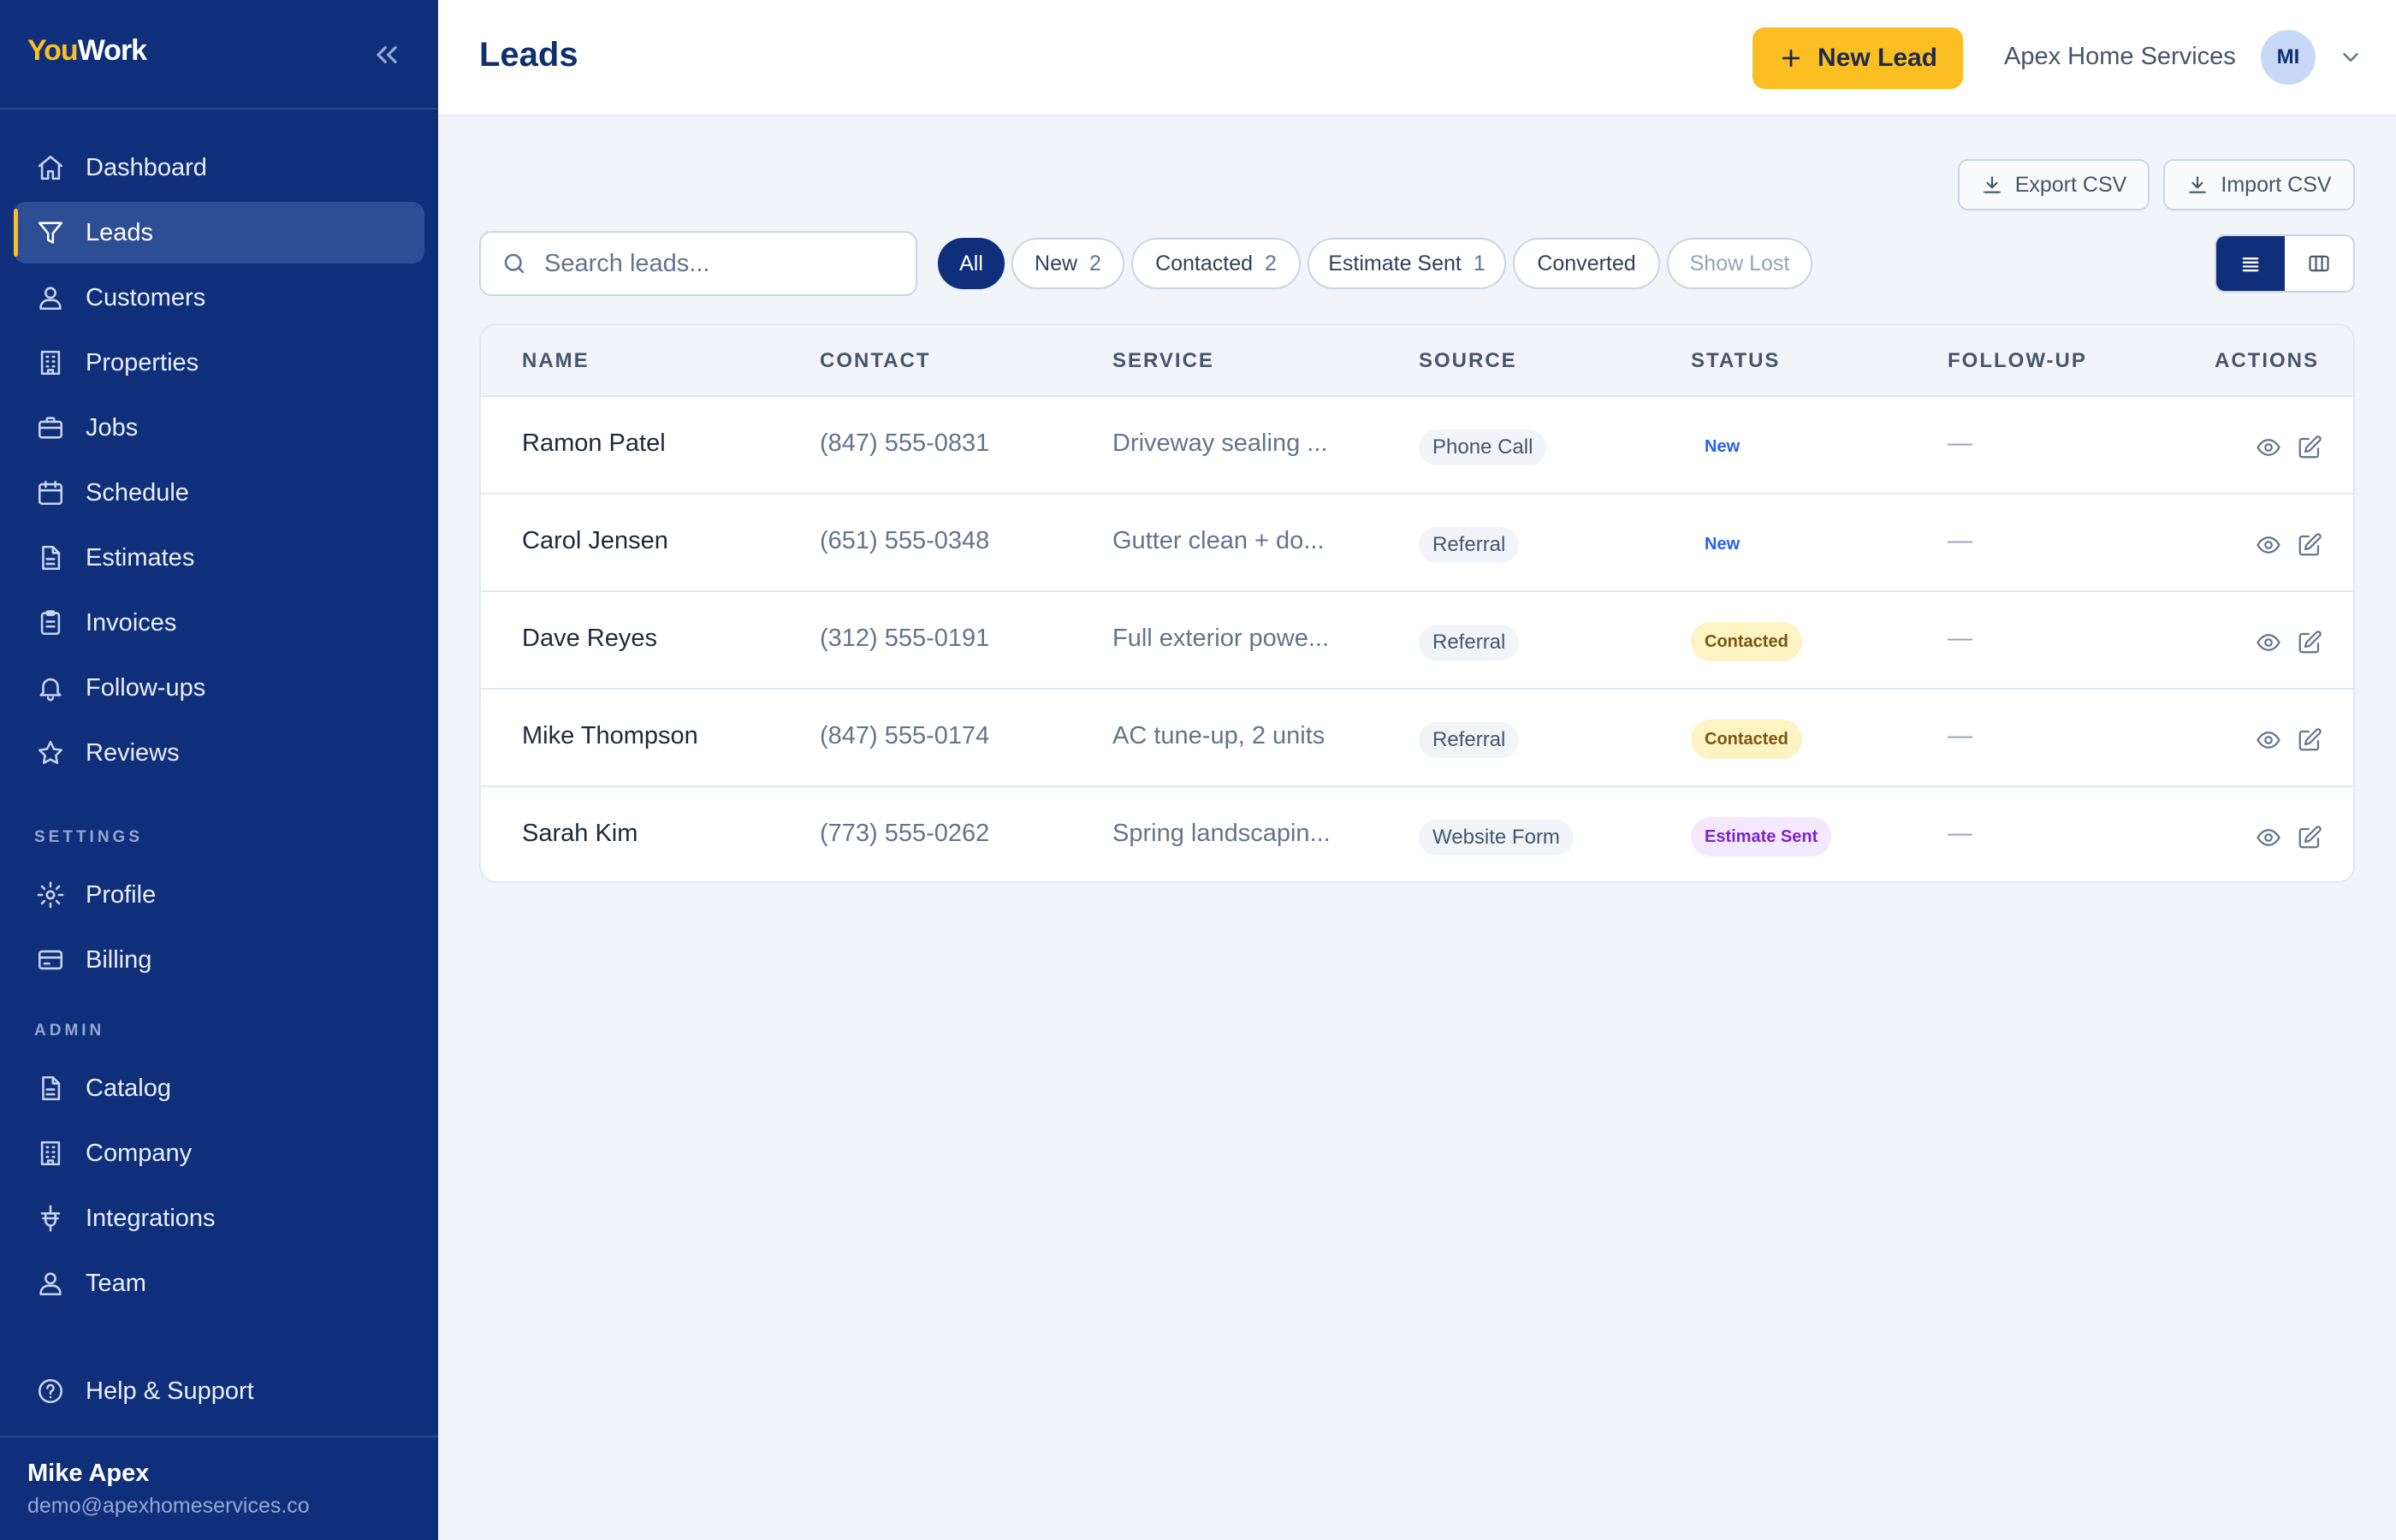 This screenshot has width=2396, height=1540. I want to click on sidebar-item-label: Properties, so click(142, 362).